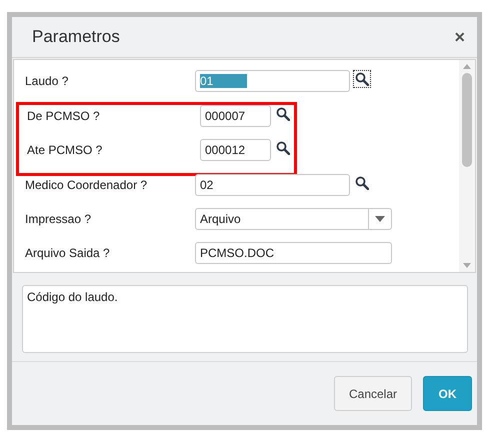 The width and height of the screenshot is (489, 442). What do you see at coordinates (235, 116) in the screenshot?
I see `input-field: 000007` at bounding box center [235, 116].